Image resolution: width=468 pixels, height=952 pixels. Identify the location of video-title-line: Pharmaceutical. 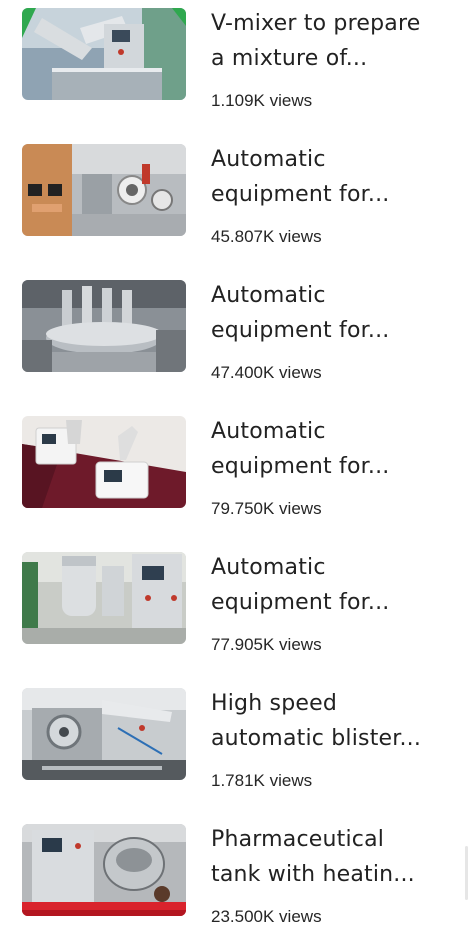
(298, 839).